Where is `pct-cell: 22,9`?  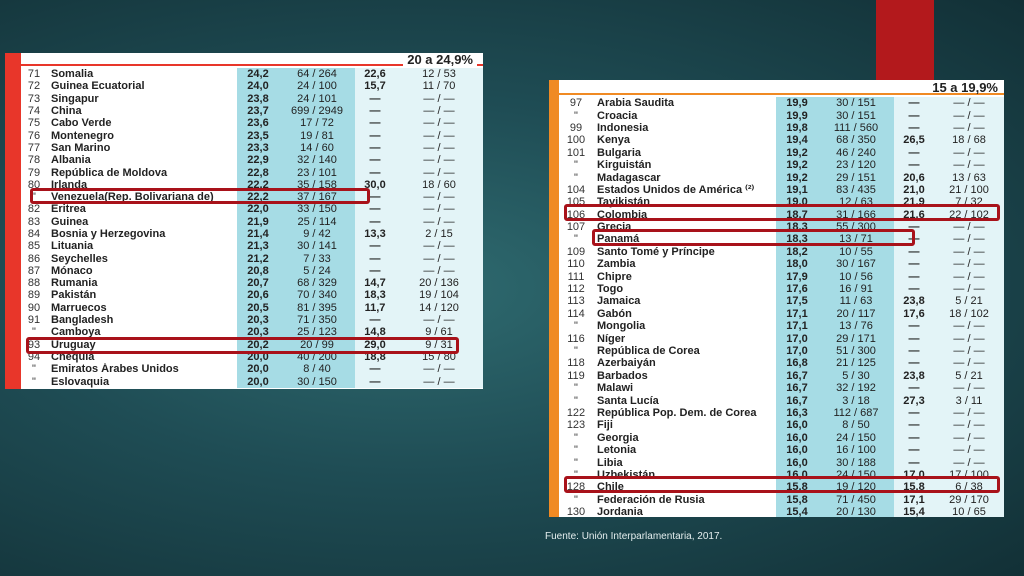
pct-cell: 22,9 is located at coordinates (258, 160).